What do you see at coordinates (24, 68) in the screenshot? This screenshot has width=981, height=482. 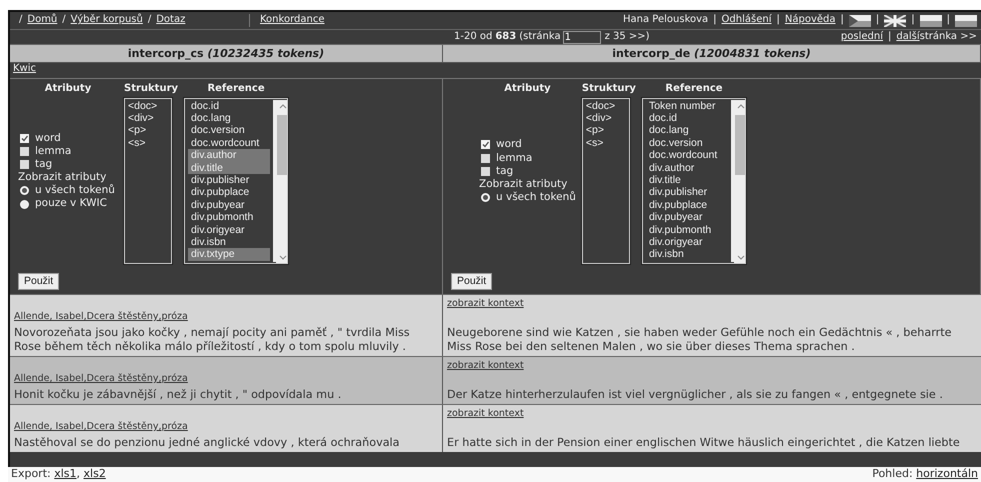 I see `kwic-link: Kwic` at bounding box center [24, 68].